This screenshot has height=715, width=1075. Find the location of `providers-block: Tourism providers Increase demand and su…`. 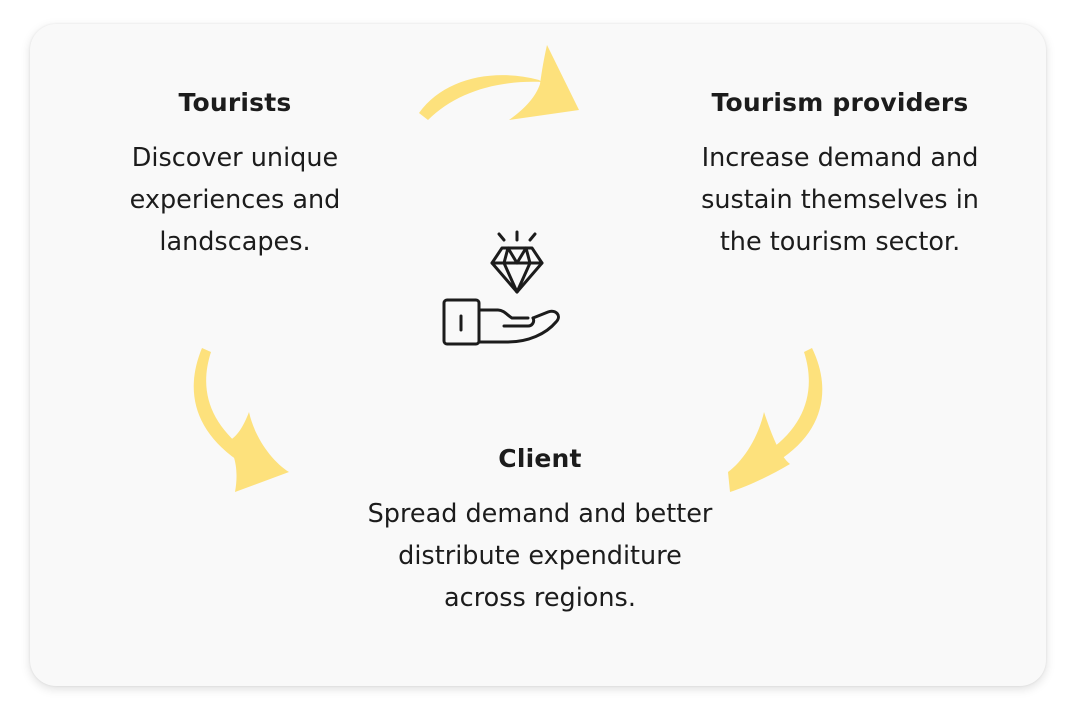

providers-block: Tourism providers Increase demand and su… is located at coordinates (840, 175).